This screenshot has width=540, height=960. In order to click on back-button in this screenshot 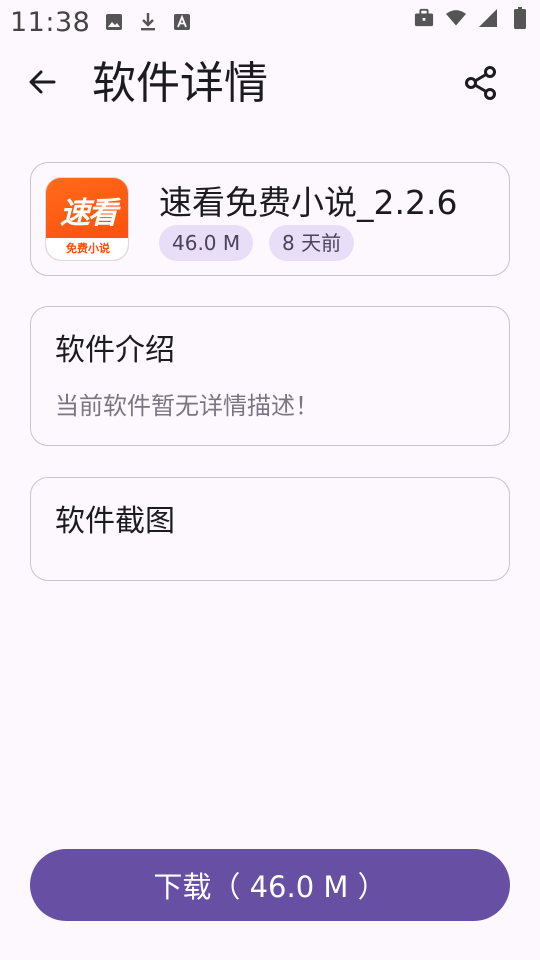, I will do `click(42, 84)`.